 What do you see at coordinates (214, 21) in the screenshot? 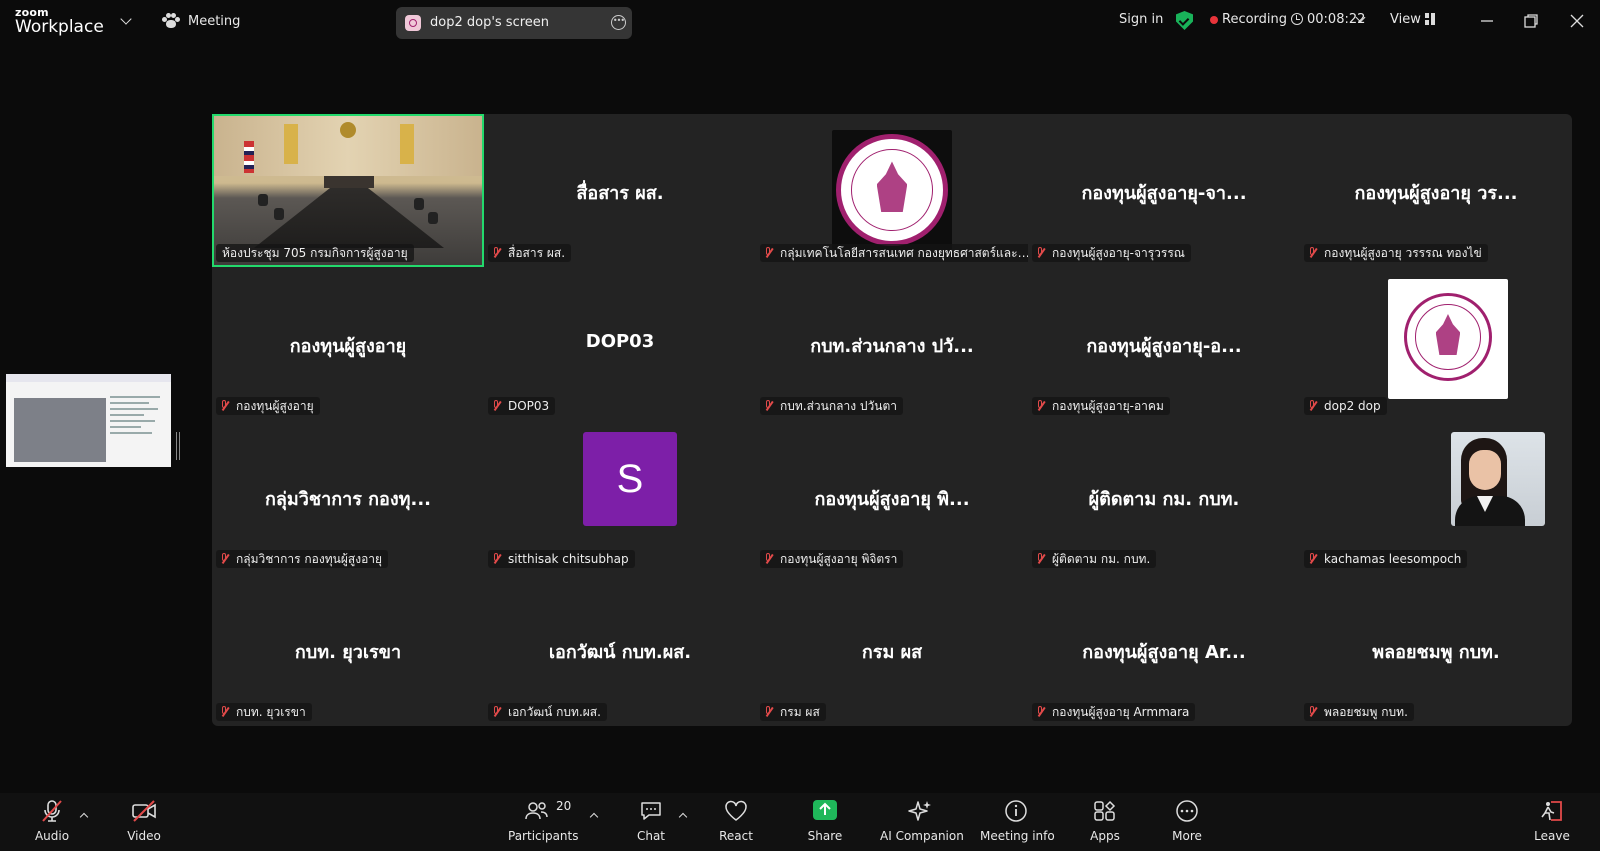
I see `meeting-label: Meeting` at bounding box center [214, 21].